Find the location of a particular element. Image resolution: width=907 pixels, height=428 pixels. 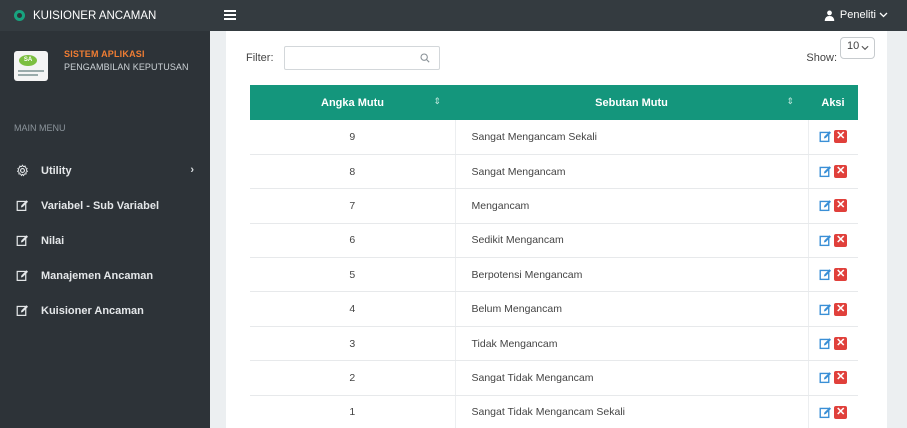

angka-mutu-cell: 3 is located at coordinates (353, 344).